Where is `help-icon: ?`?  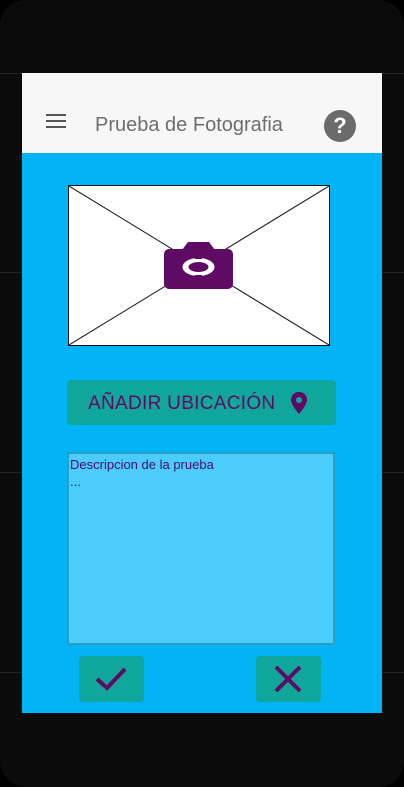 help-icon: ? is located at coordinates (340, 126).